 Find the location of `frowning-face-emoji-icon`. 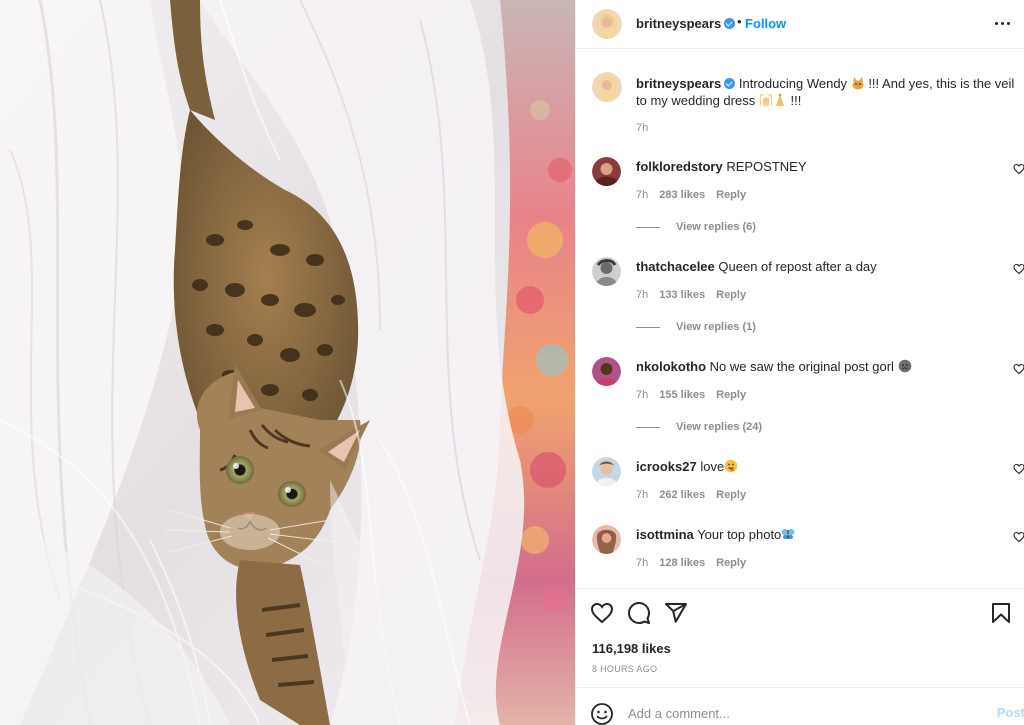

frowning-face-emoji-icon is located at coordinates (904, 366).